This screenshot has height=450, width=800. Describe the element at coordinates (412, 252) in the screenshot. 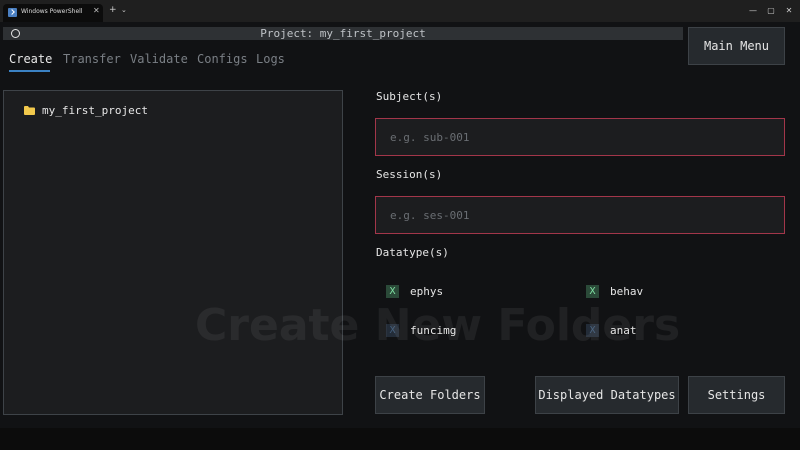

I see `datatypes-label: Datatype(s)` at that location.